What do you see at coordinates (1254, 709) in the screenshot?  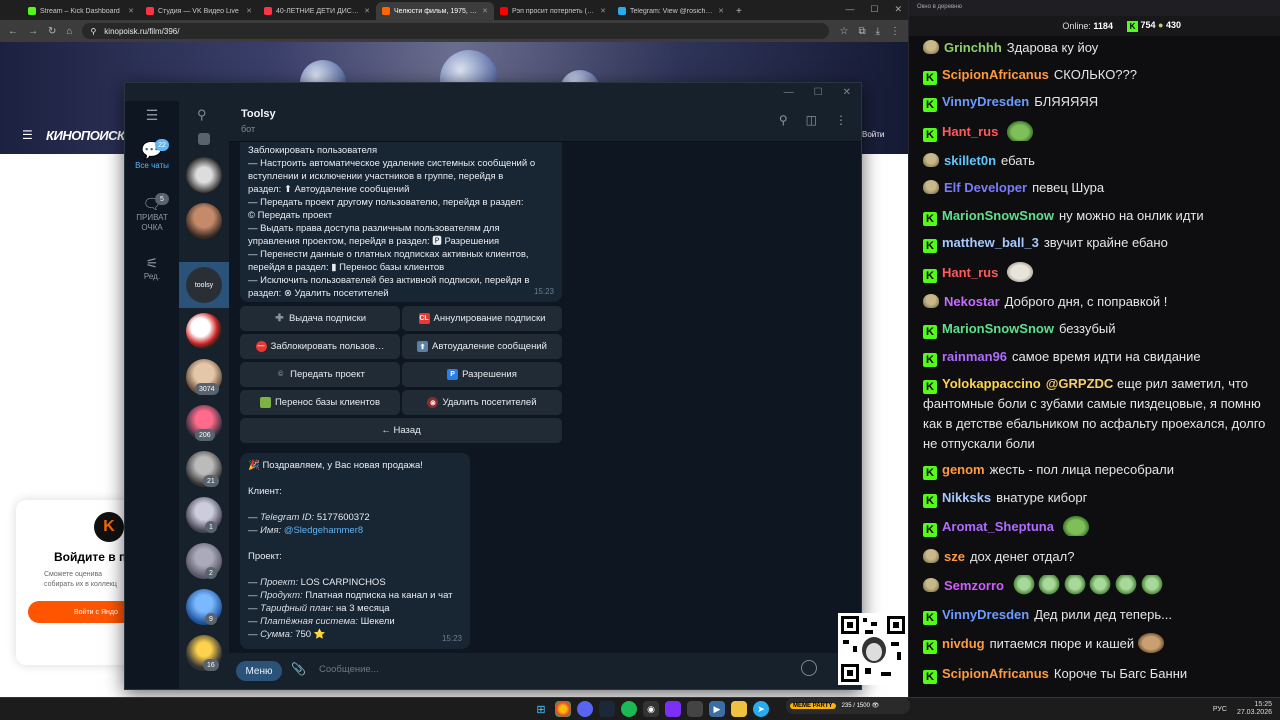 I see `clock: 15:25 27.03.2026` at bounding box center [1254, 709].